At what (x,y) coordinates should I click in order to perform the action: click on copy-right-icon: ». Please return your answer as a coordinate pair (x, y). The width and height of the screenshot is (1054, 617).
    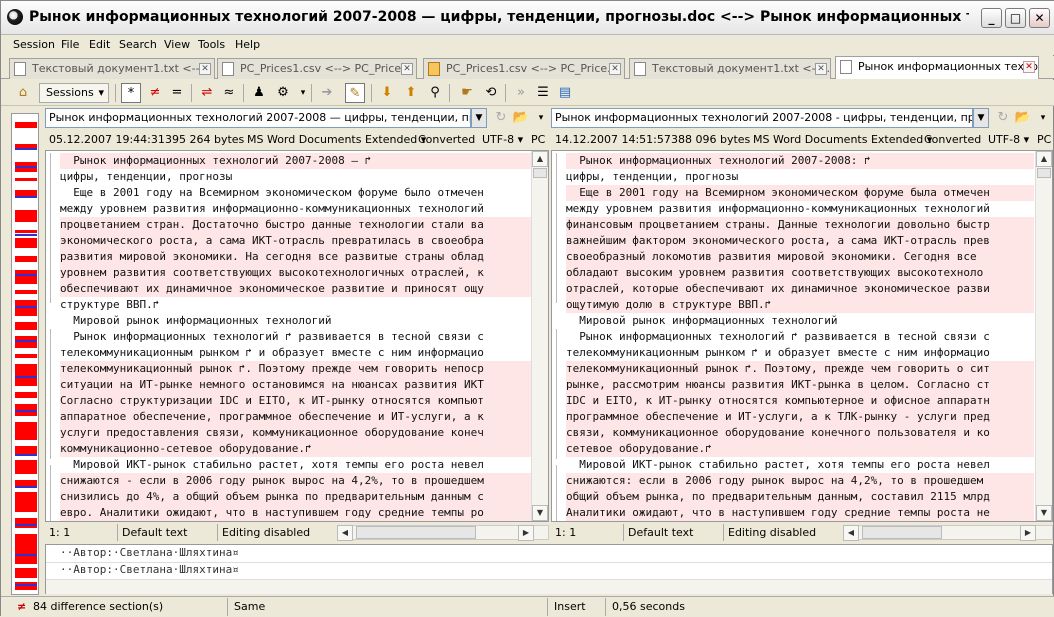
    Looking at the image, I should click on (521, 93).